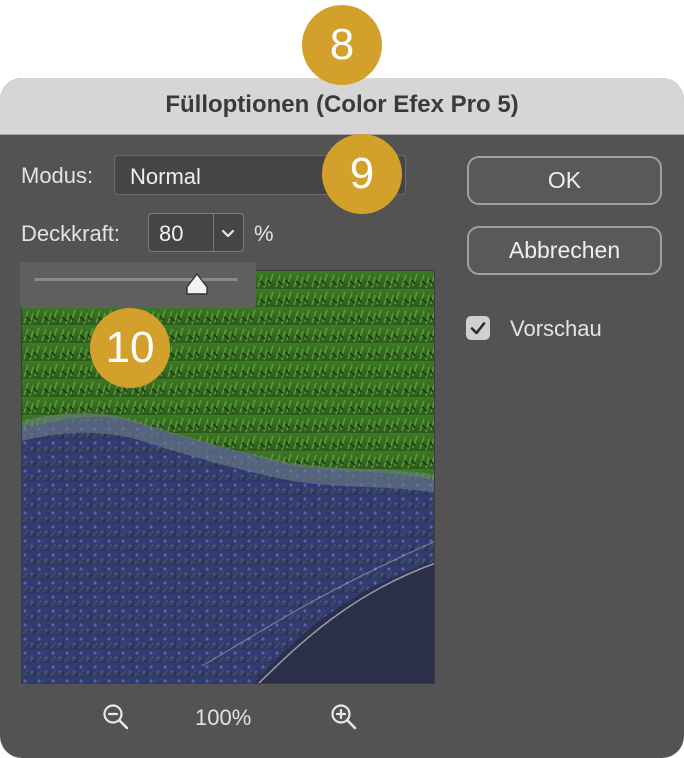 The width and height of the screenshot is (684, 758). What do you see at coordinates (71, 233) in the screenshot?
I see `opacity-label: Deckkraft:` at bounding box center [71, 233].